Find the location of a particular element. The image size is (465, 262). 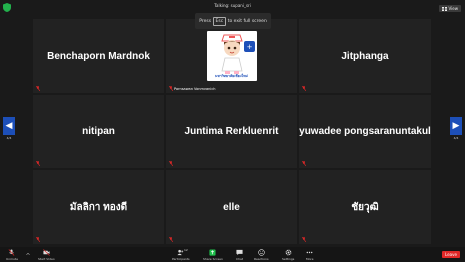

next-page-indicator: 4/4 is located at coordinates (456, 138).